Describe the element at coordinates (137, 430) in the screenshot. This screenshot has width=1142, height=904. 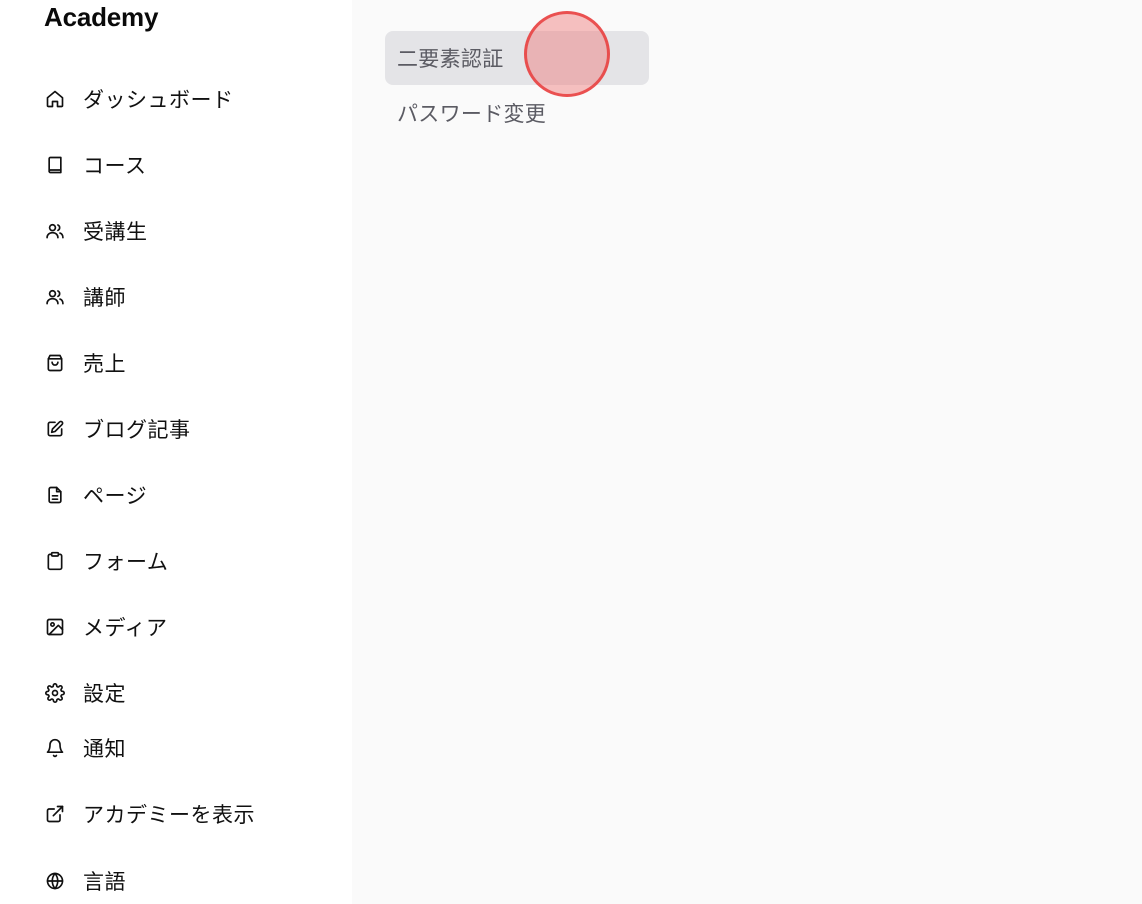
I see `sidebar-item-label: ブログ記事` at that location.